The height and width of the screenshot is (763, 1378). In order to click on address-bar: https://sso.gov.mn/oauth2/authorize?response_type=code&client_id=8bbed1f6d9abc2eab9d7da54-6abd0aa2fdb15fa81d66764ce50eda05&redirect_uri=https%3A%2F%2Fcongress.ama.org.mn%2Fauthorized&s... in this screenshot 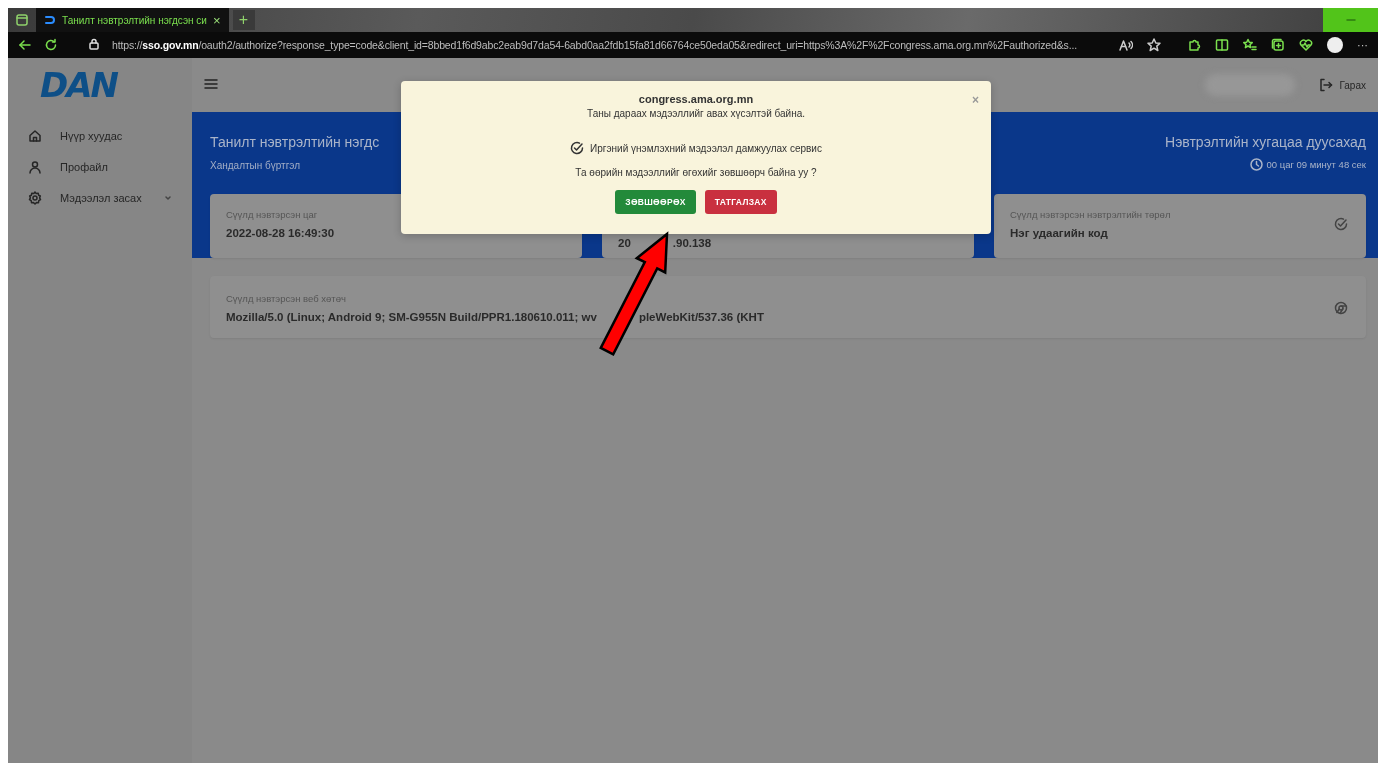, I will do `click(594, 45)`.